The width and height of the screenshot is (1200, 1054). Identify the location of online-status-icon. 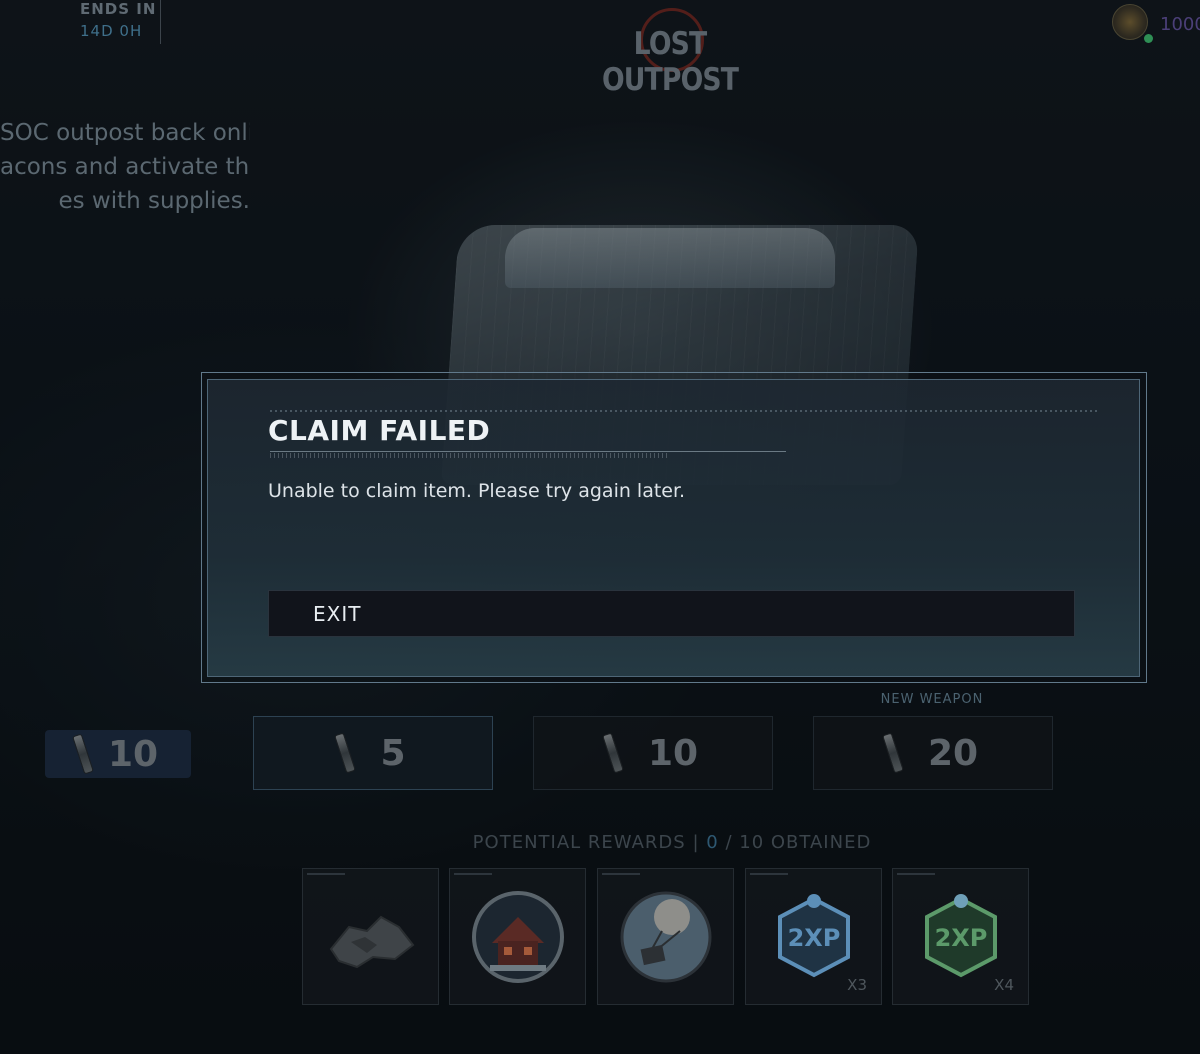
(1148, 38).